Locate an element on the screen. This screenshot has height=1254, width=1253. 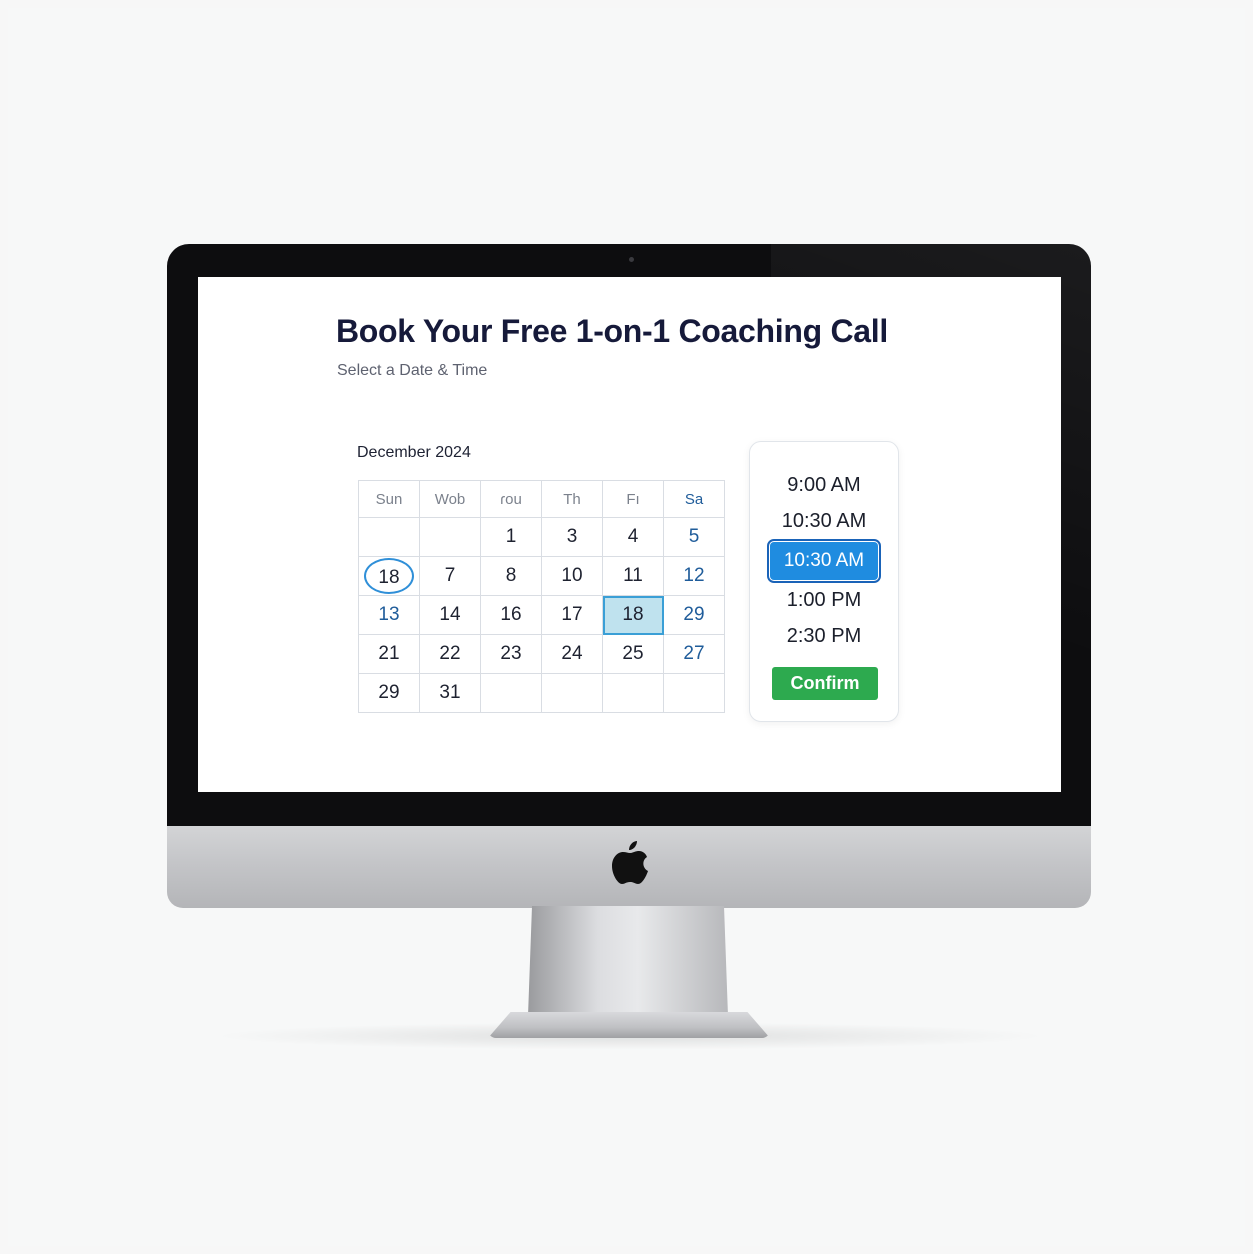
calendar-day: 4 is located at coordinates (633, 537).